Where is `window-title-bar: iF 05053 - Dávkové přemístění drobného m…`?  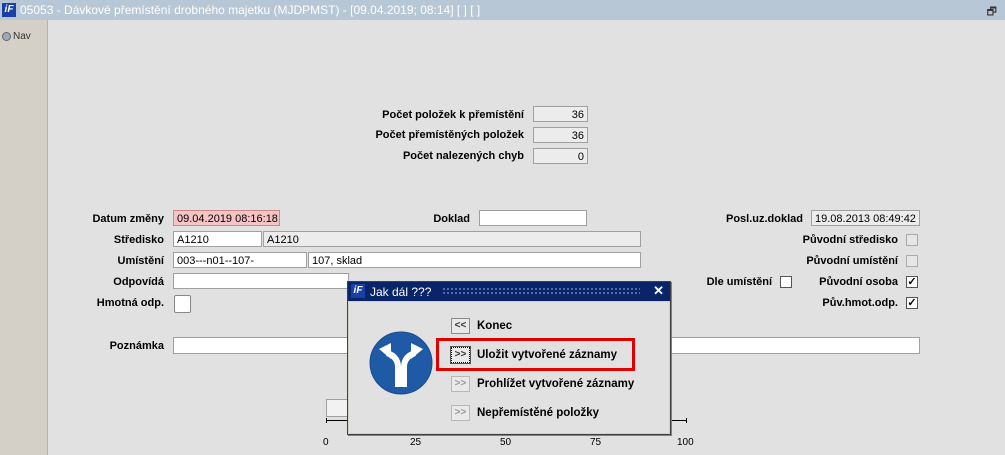
window-title-bar: iF 05053 - Dávkové přemístění drobného m… is located at coordinates (502, 10).